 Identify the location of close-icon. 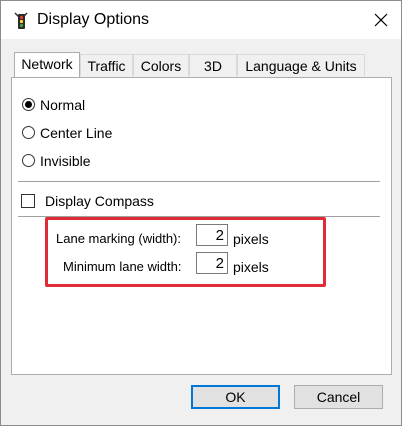
(381, 20).